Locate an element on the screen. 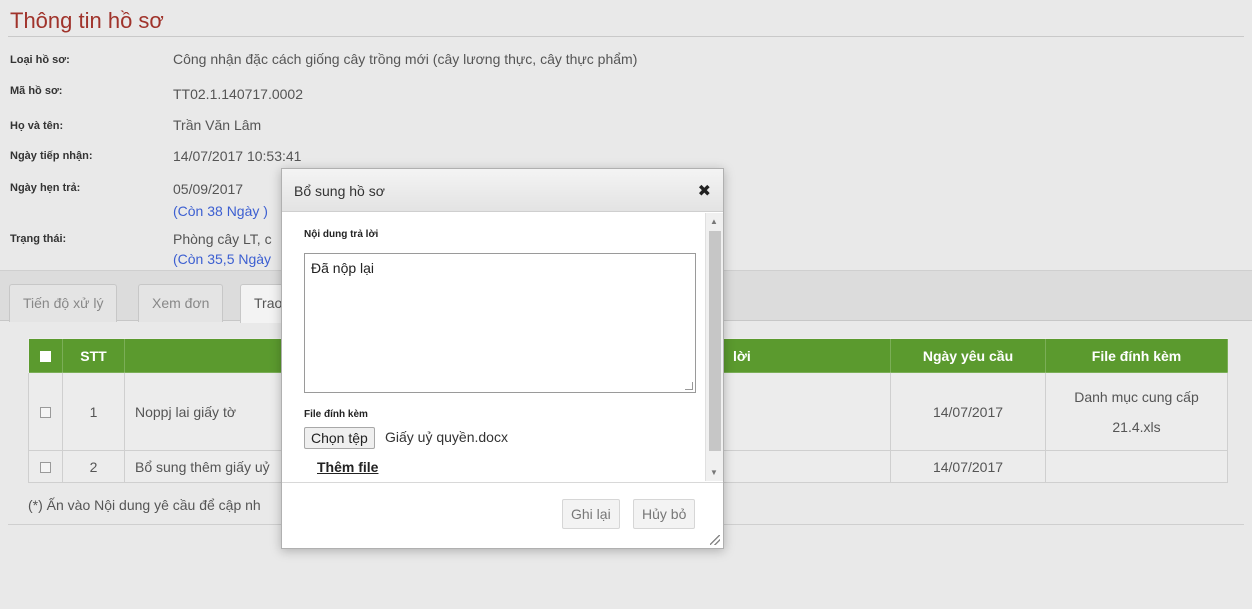 The image size is (1252, 609). scroll-up-arrow-icon: ▲ is located at coordinates (714, 221).